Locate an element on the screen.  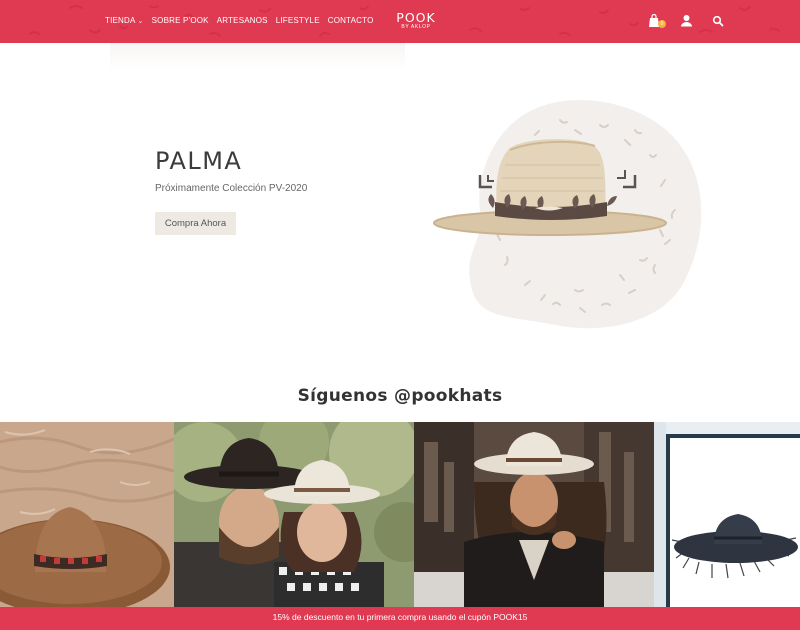
hero-hat-image is located at coordinates (570, 212).